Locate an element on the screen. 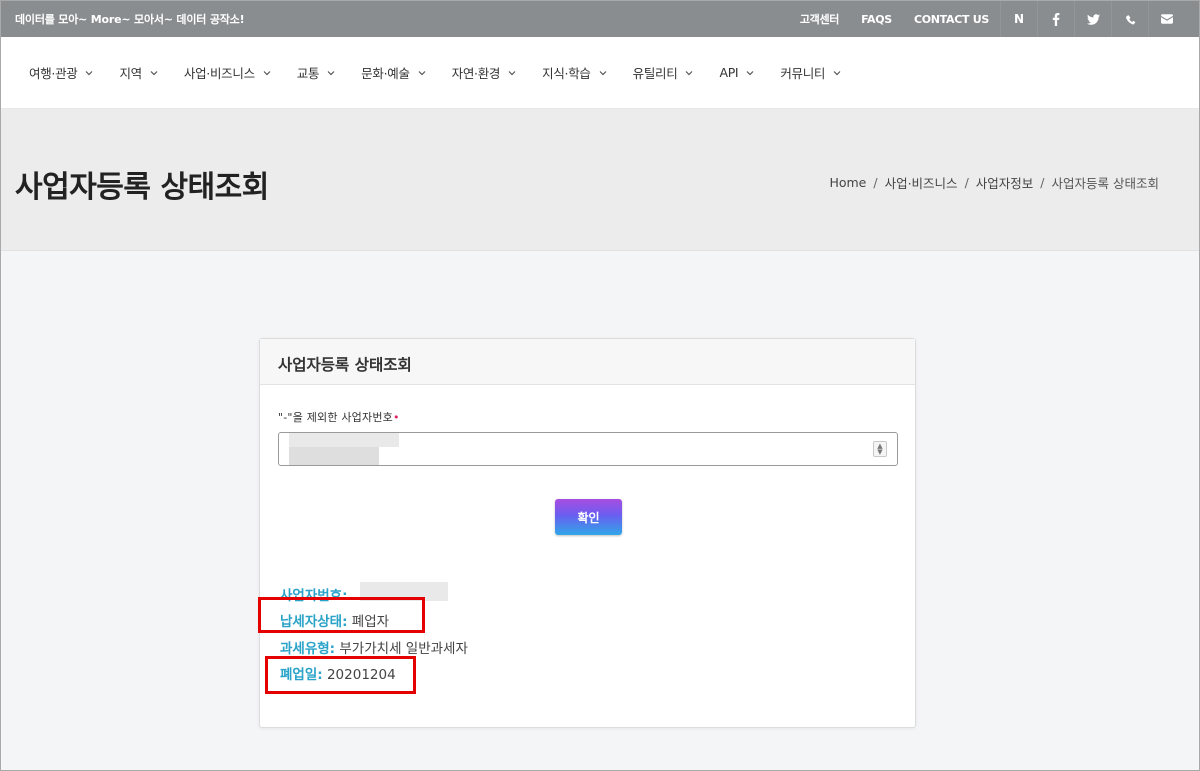  nav-item-business: 사업·비즈니스 is located at coordinates (227, 72).